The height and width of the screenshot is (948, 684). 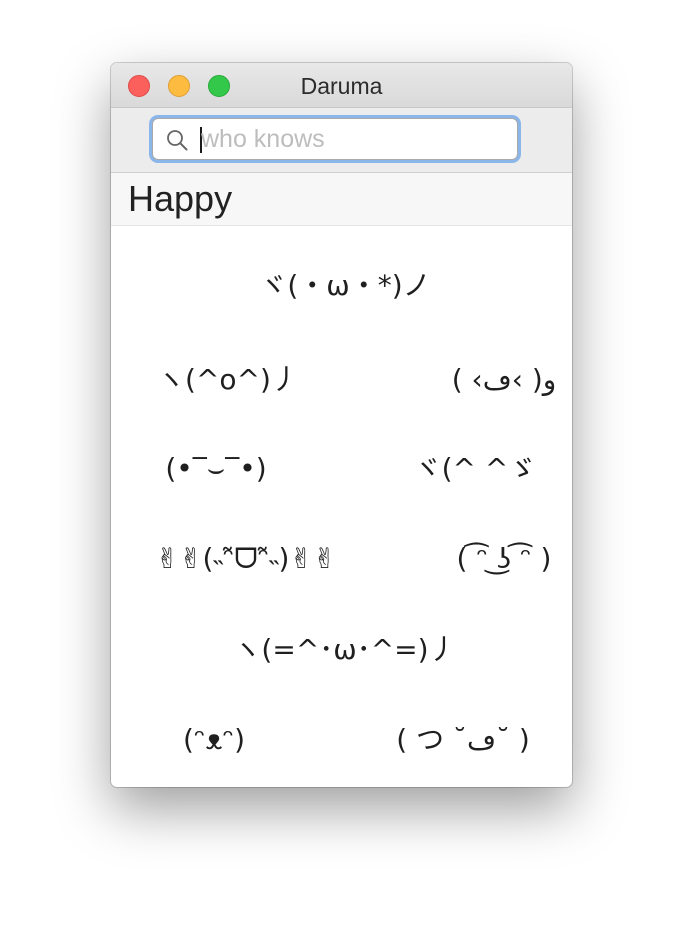 What do you see at coordinates (475, 469) in the screenshot?
I see `emoticon-item: ヾ(^ ^ゞ` at bounding box center [475, 469].